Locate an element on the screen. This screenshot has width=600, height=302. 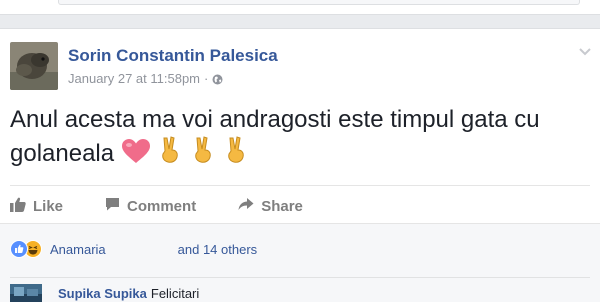
comment: Supika Supika Felicitari is located at coordinates (128, 293).